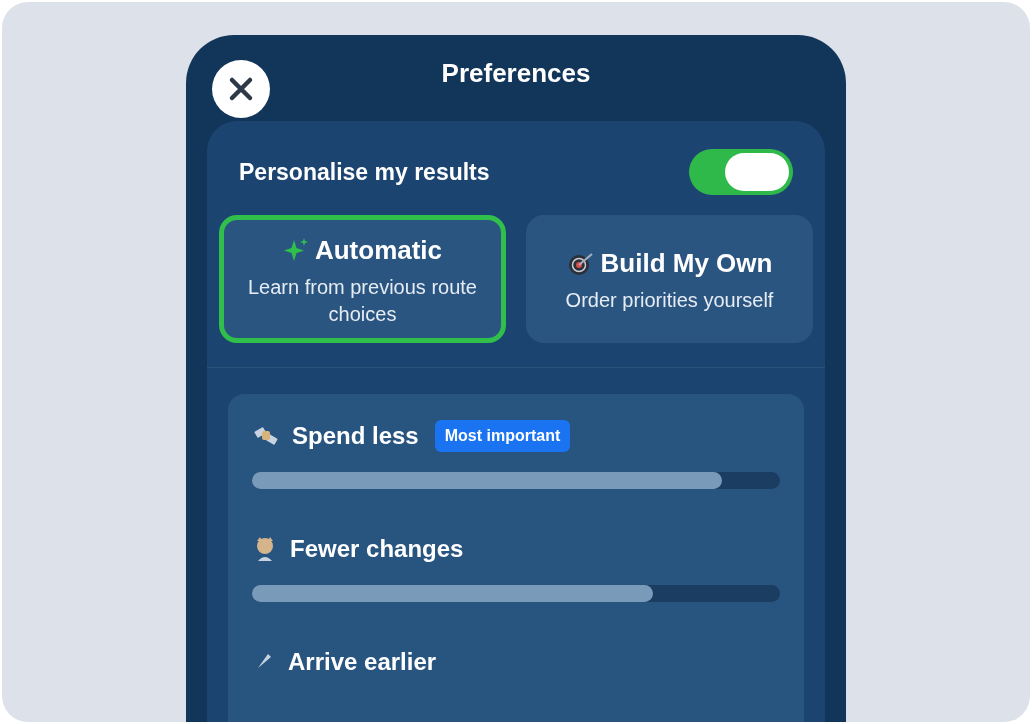 The height and width of the screenshot is (724, 1032). What do you see at coordinates (362, 300) in the screenshot?
I see `mode-description: Learn from previous route choices` at bounding box center [362, 300].